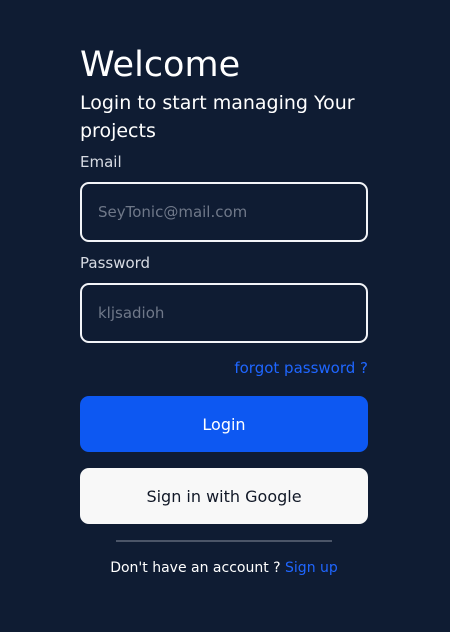 The height and width of the screenshot is (632, 450). What do you see at coordinates (195, 568) in the screenshot?
I see `account-prompt: Don't have an account ?` at bounding box center [195, 568].